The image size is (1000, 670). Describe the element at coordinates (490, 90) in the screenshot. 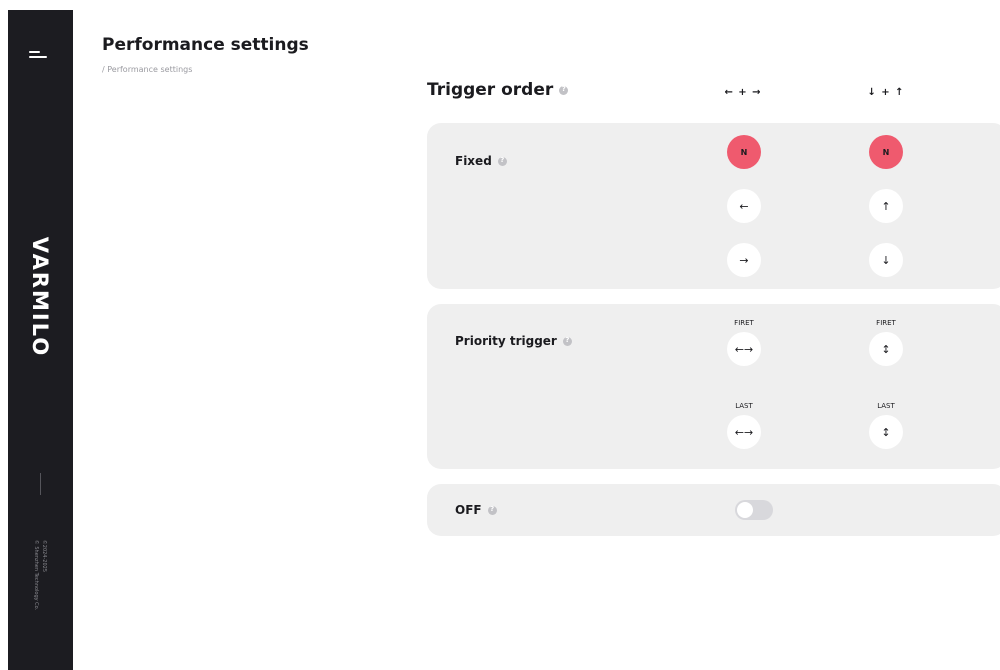

I see `trigger-order-label: Trigger order` at that location.